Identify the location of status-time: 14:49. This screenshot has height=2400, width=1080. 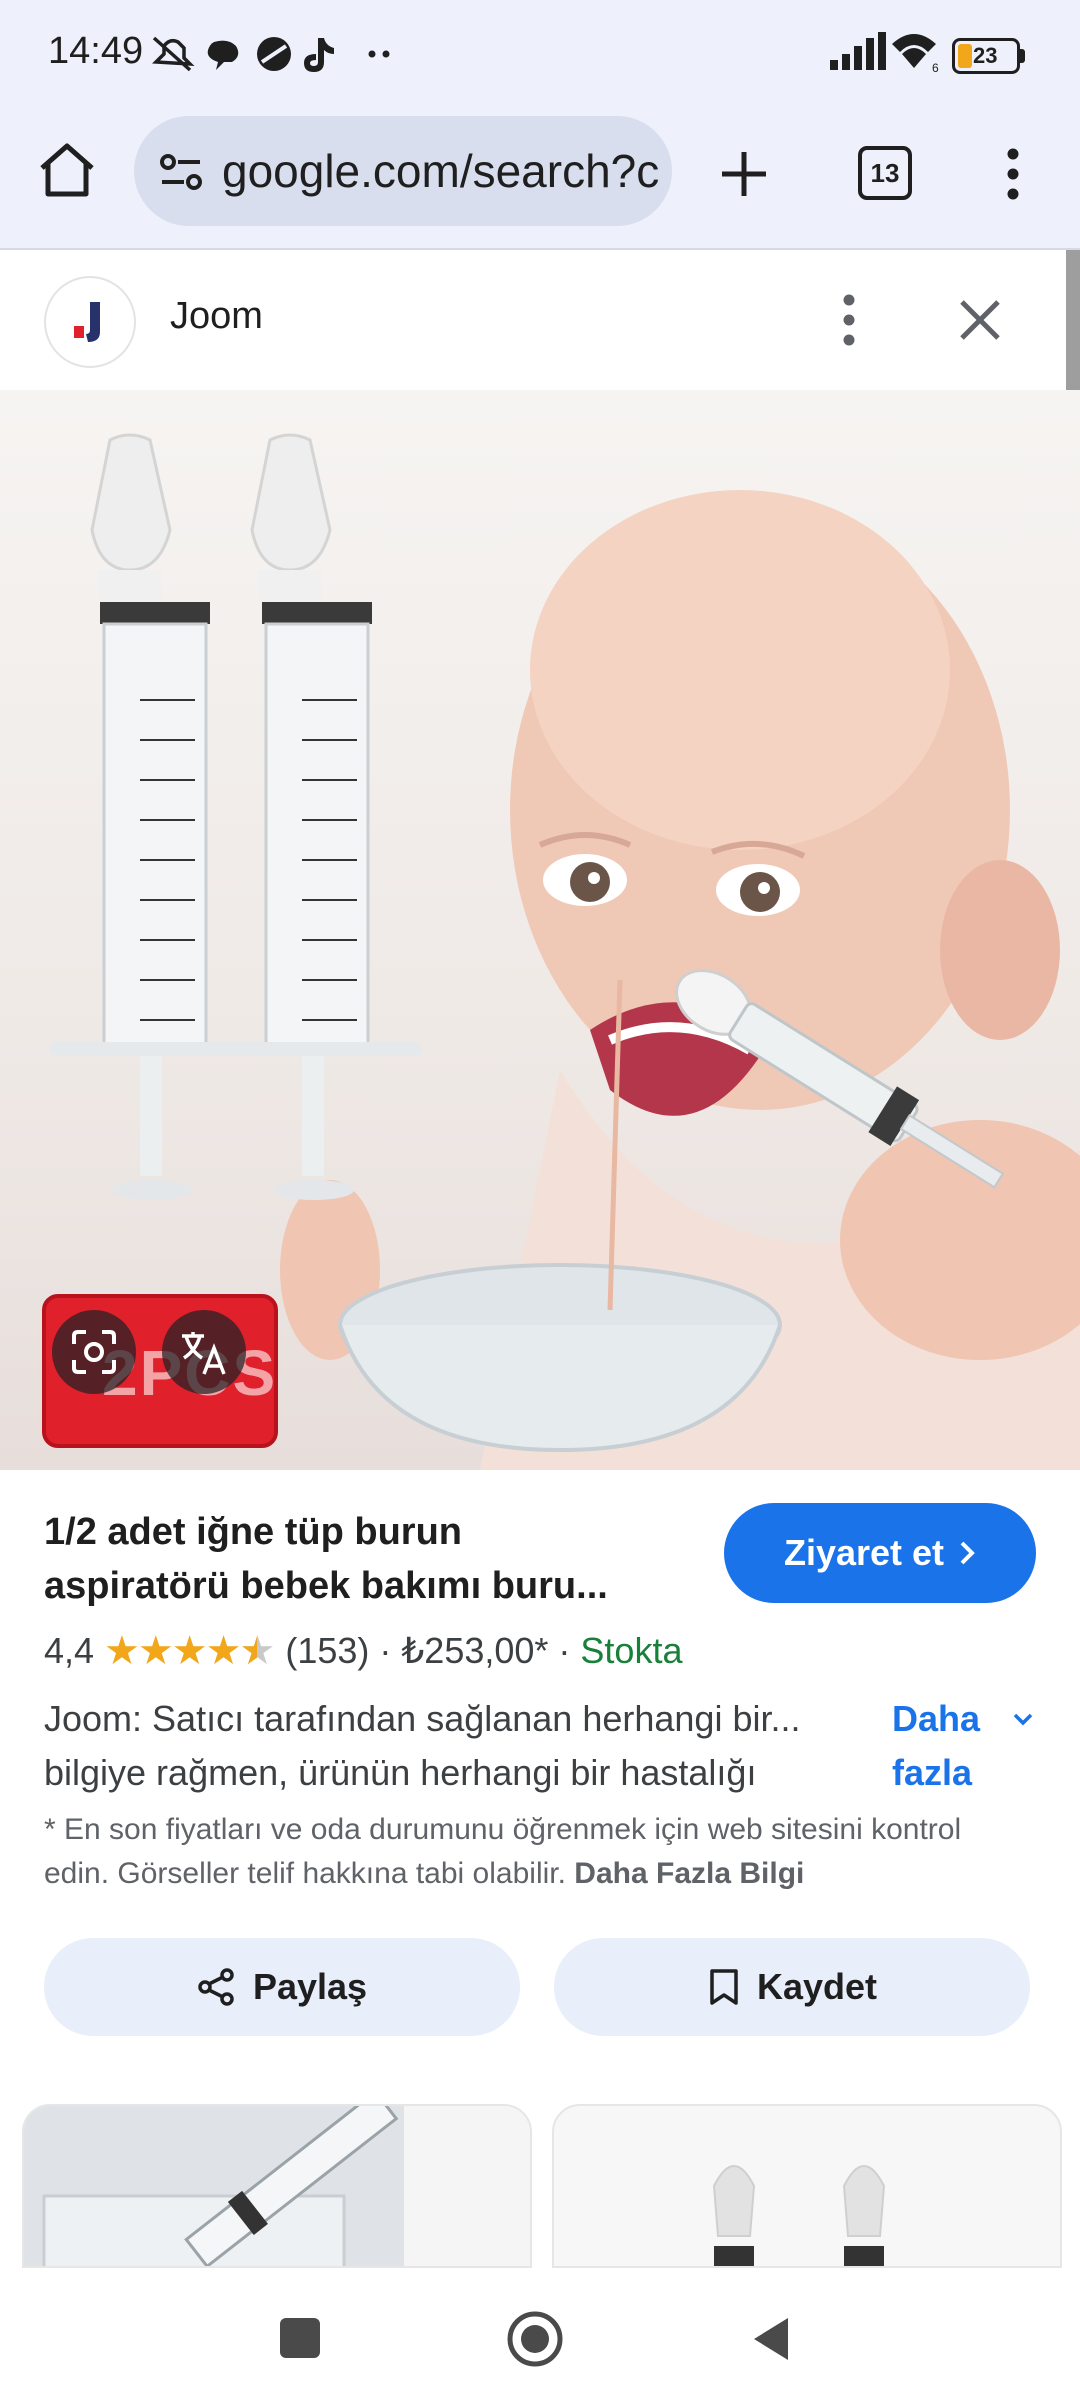
(96, 51).